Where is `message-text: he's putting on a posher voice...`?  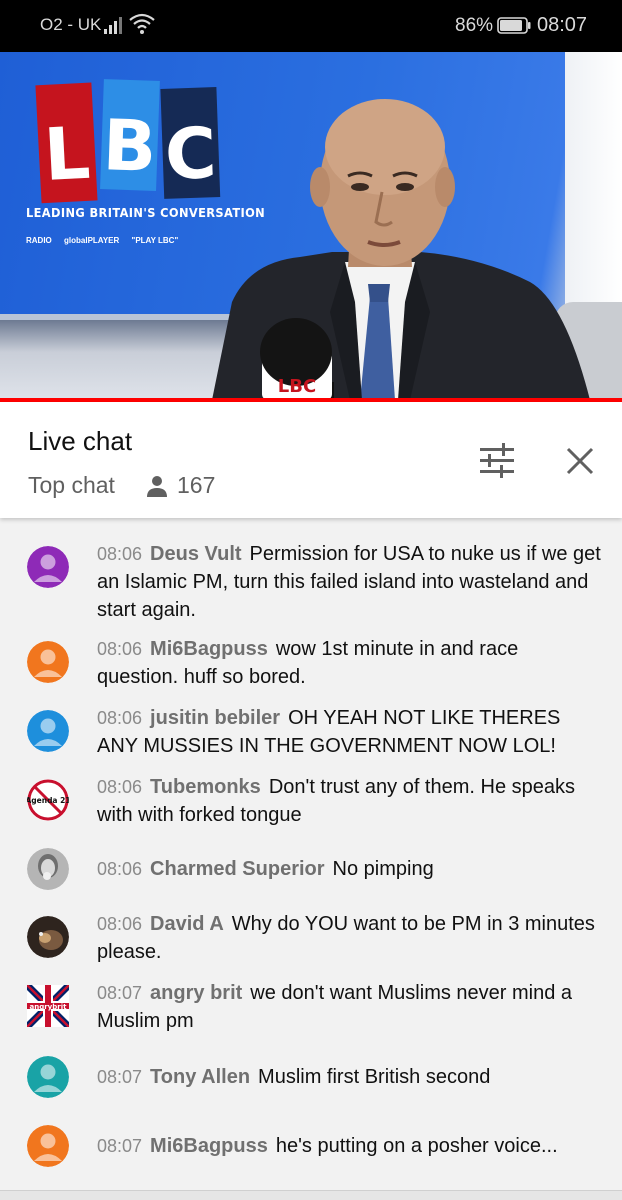 message-text: he's putting on a posher voice... is located at coordinates (416, 1146).